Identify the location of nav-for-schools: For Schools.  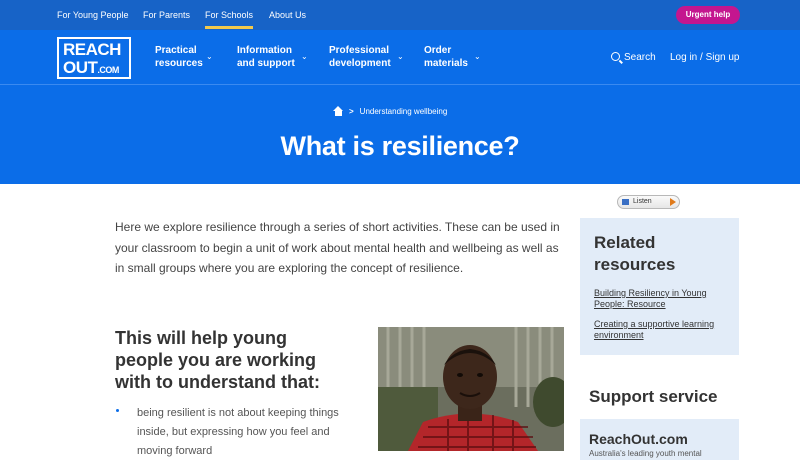
(229, 19).